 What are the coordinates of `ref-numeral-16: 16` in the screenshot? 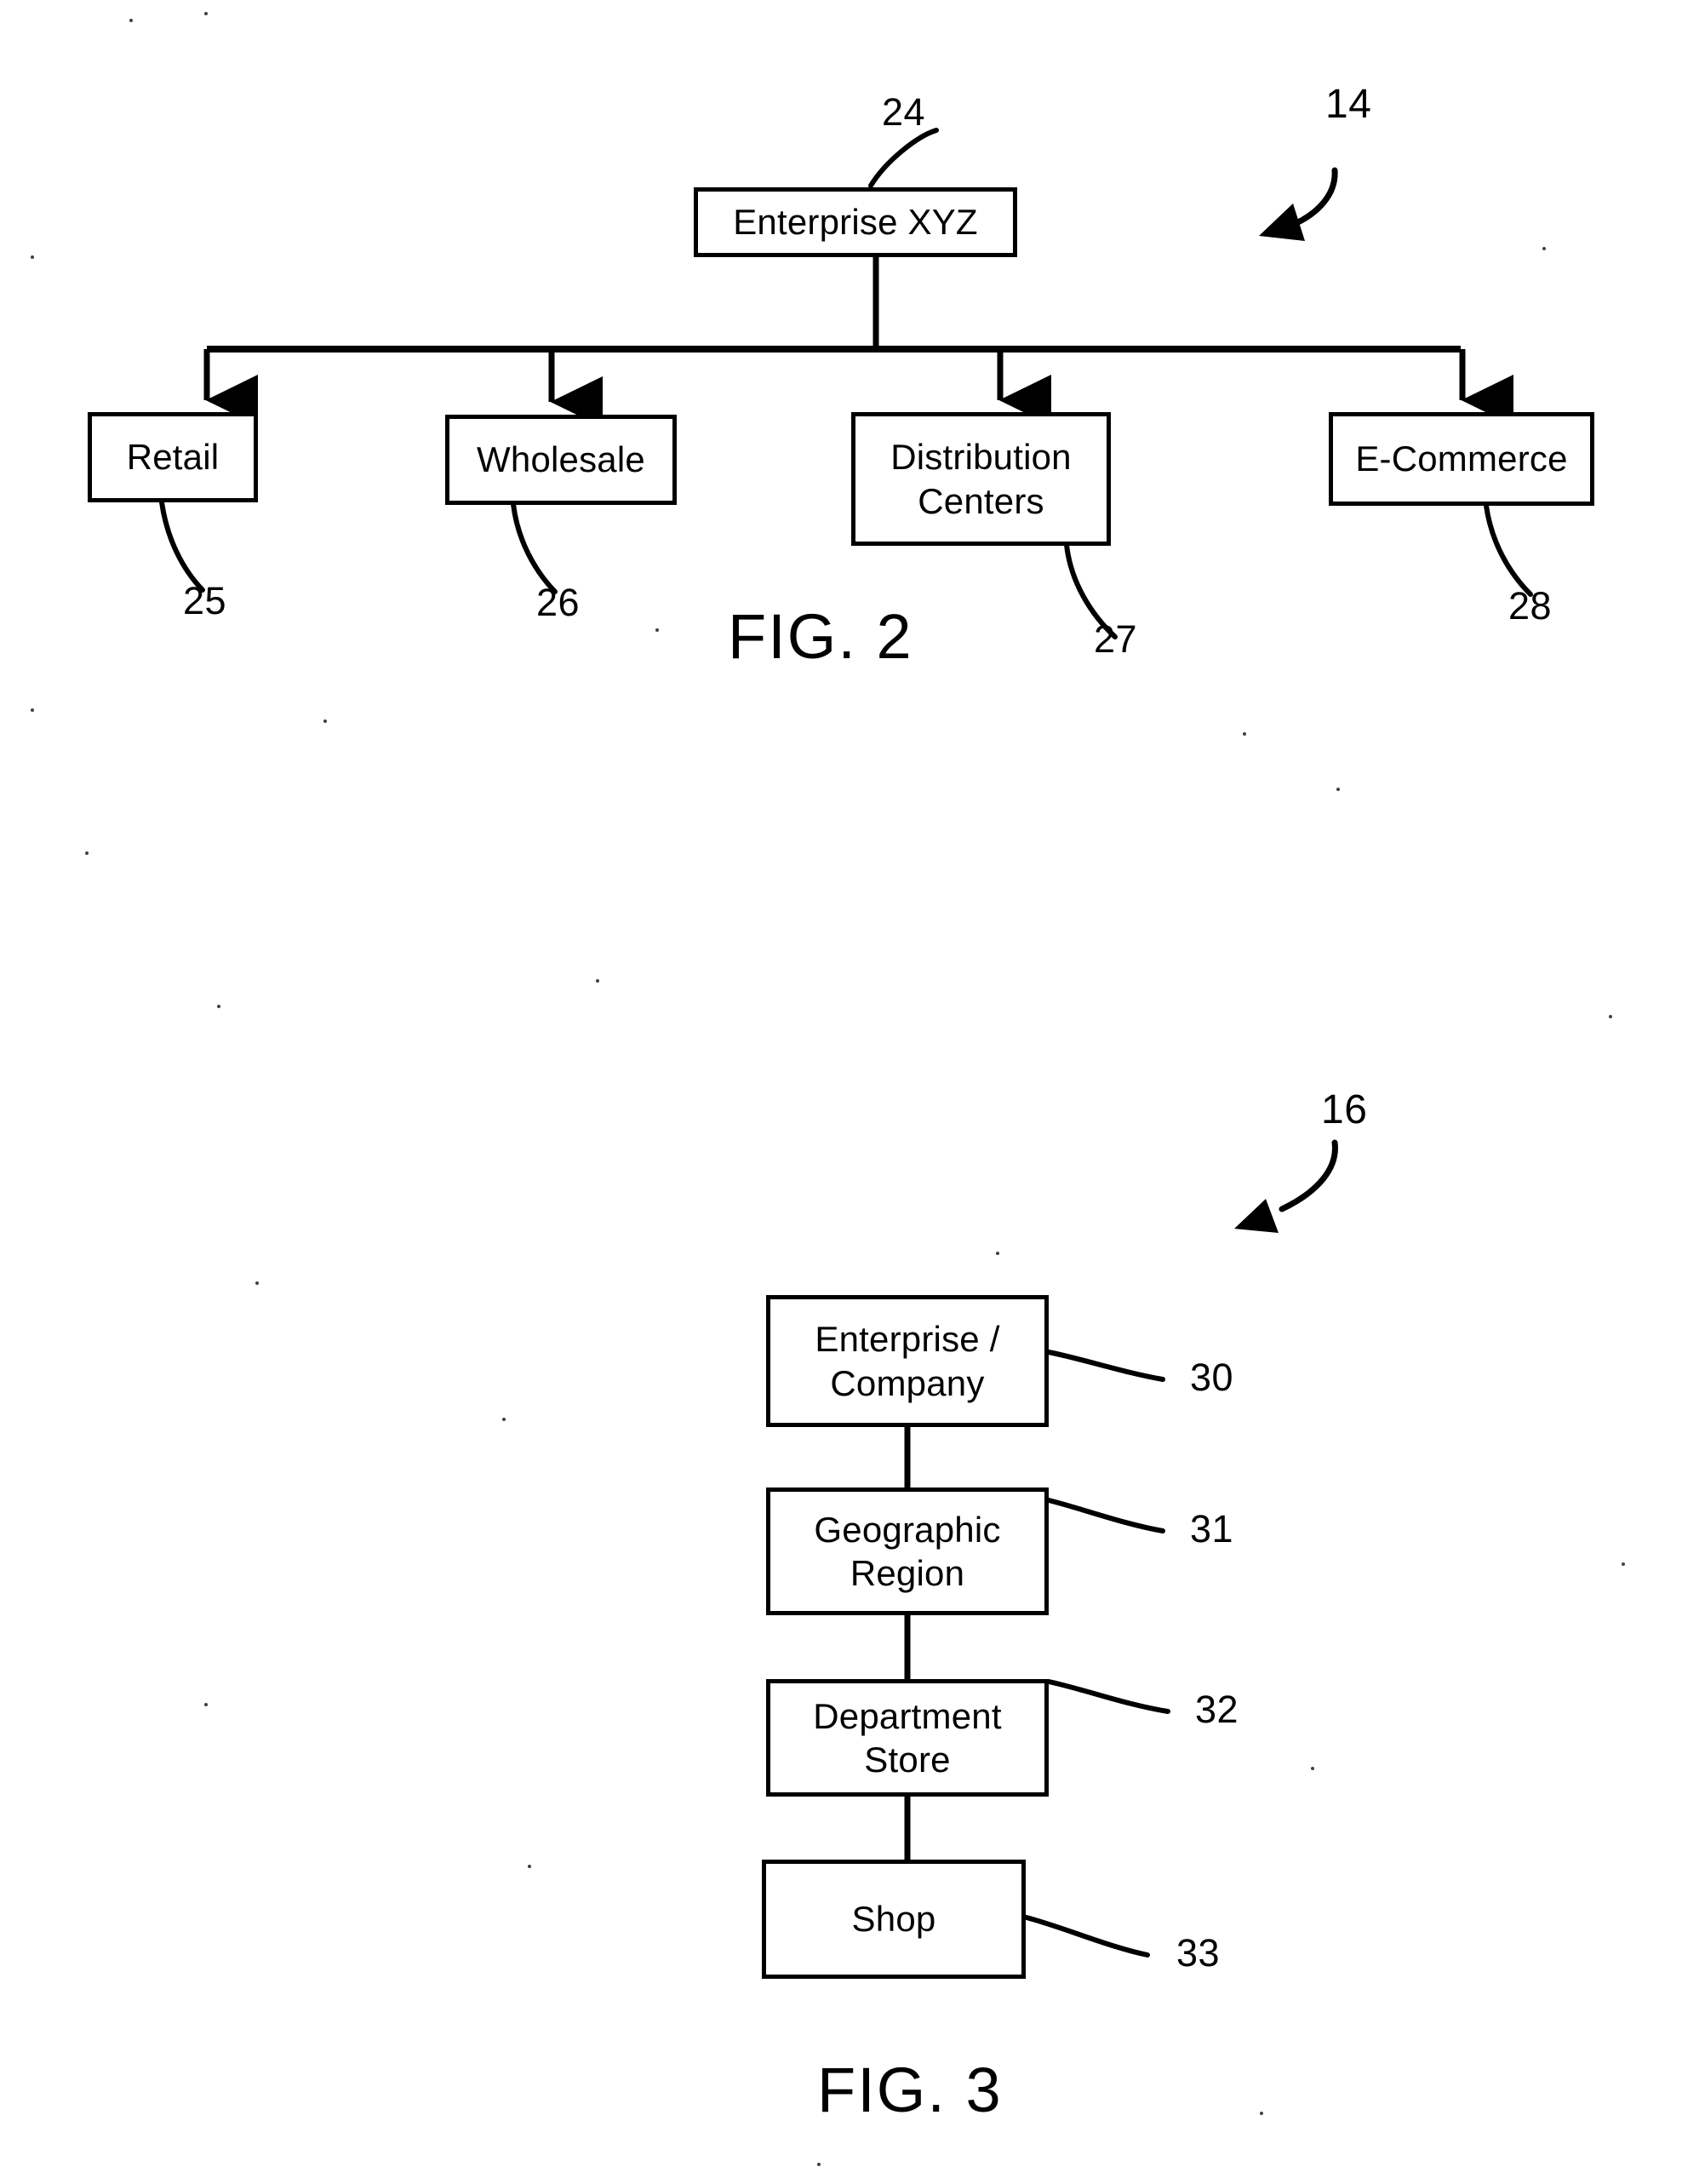 It's located at (1344, 1110).